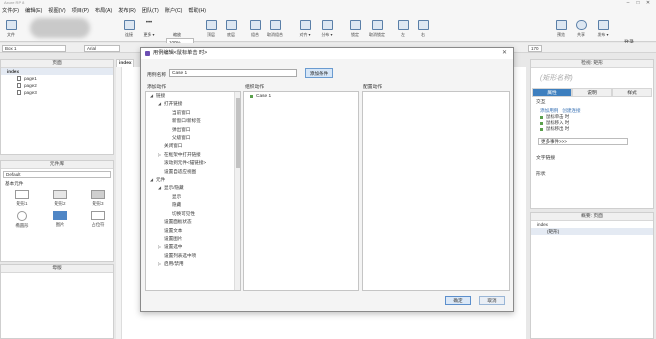 The height and width of the screenshot is (339, 656). I want to click on tab-notes: 说明, so click(592, 92).